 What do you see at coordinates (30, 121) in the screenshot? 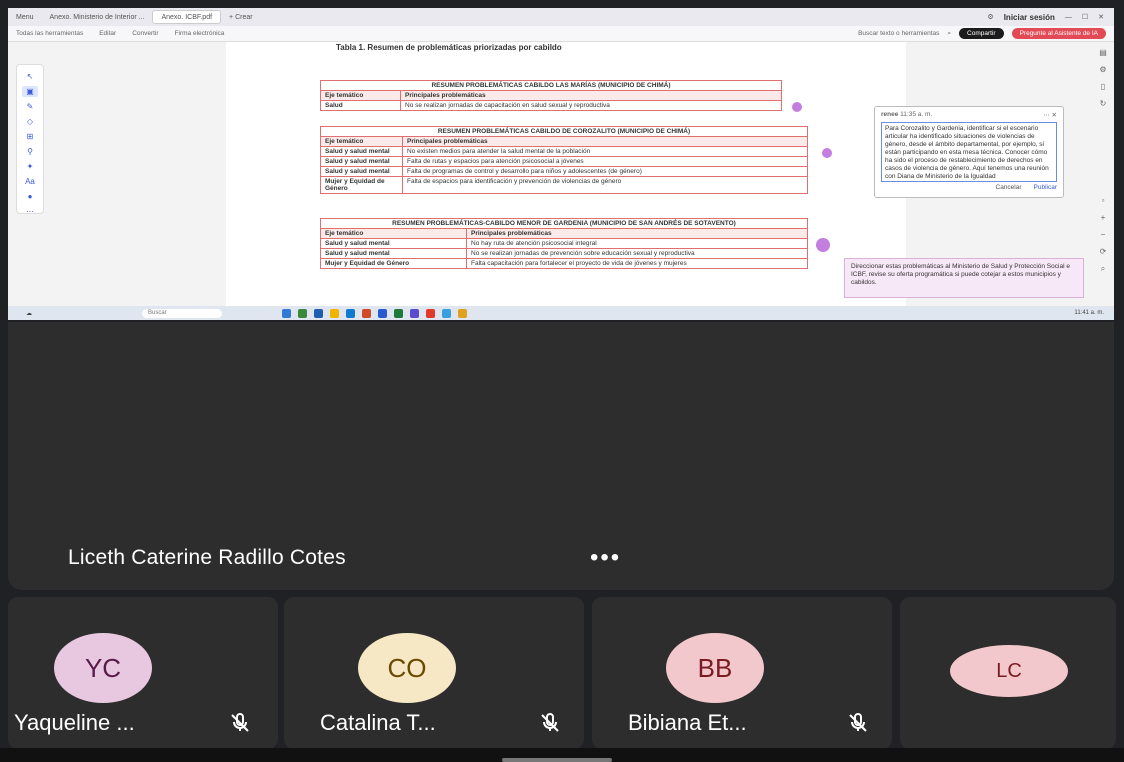
I see `eraser-icon: ◇` at bounding box center [30, 121].